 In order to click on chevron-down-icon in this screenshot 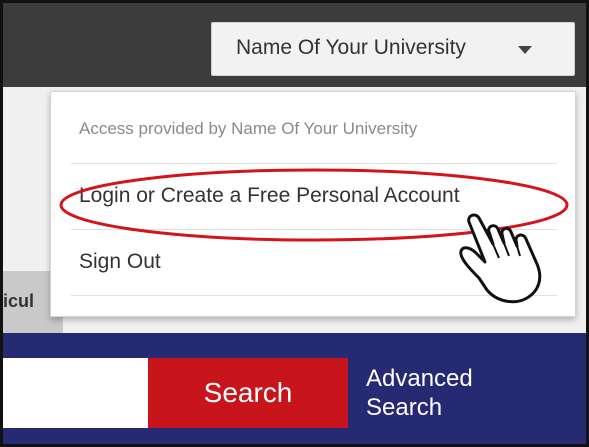, I will do `click(525, 50)`.